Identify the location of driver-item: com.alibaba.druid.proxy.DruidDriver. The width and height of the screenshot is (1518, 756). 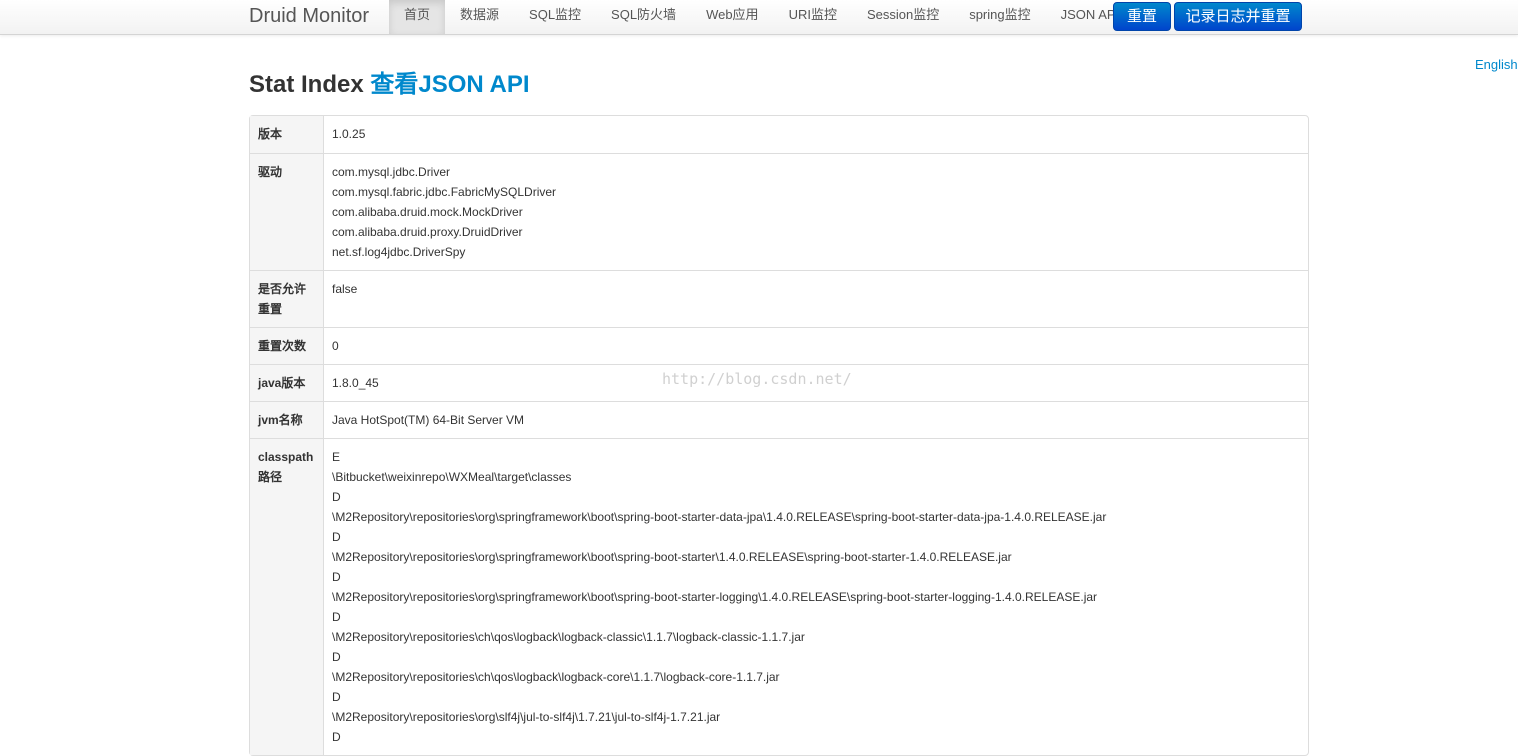
(427, 232).